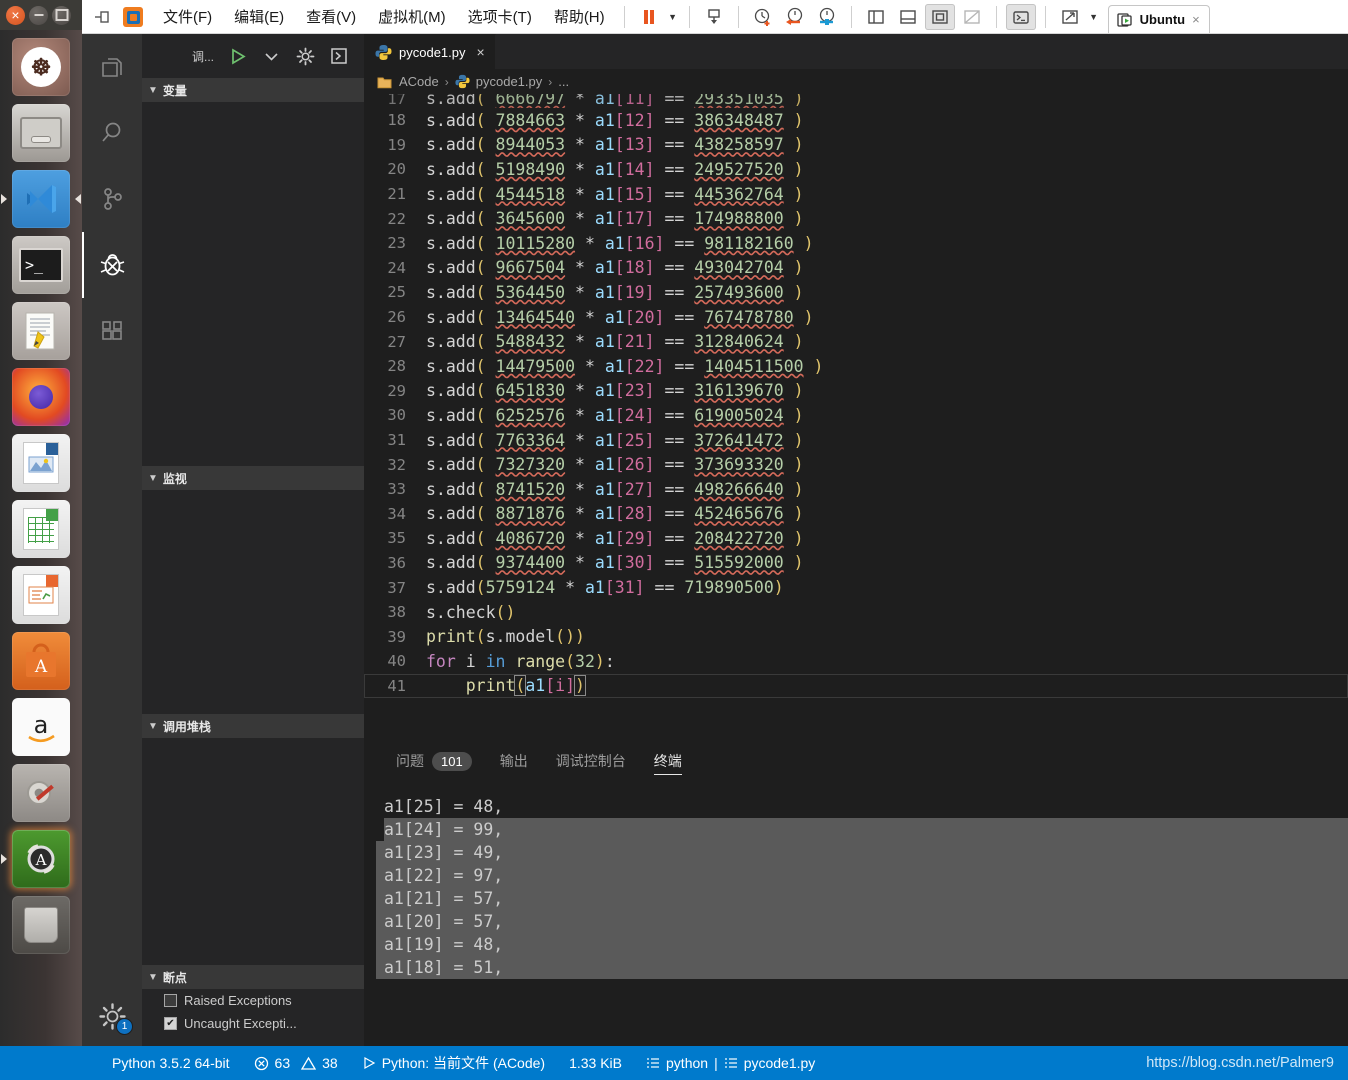 The width and height of the screenshot is (1348, 1080). What do you see at coordinates (38, 15) in the screenshot?
I see `minimize-button` at bounding box center [38, 15].